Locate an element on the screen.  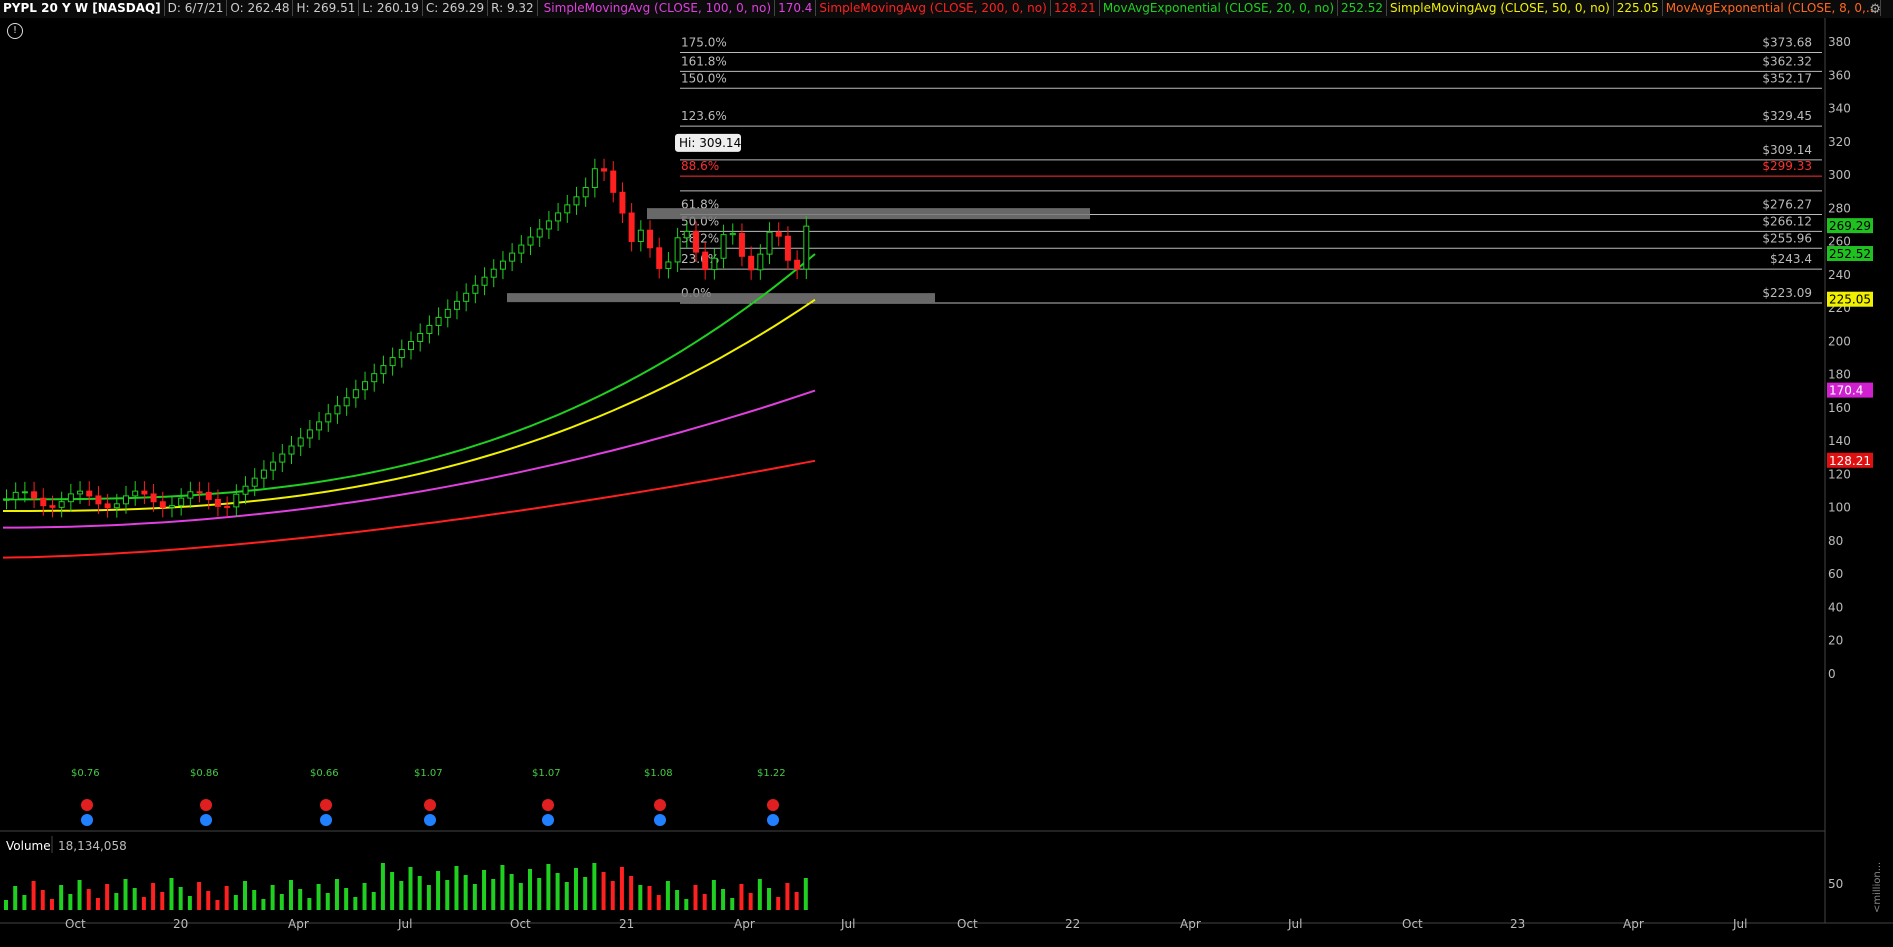
open-label: O: 262.48 is located at coordinates (260, 8).